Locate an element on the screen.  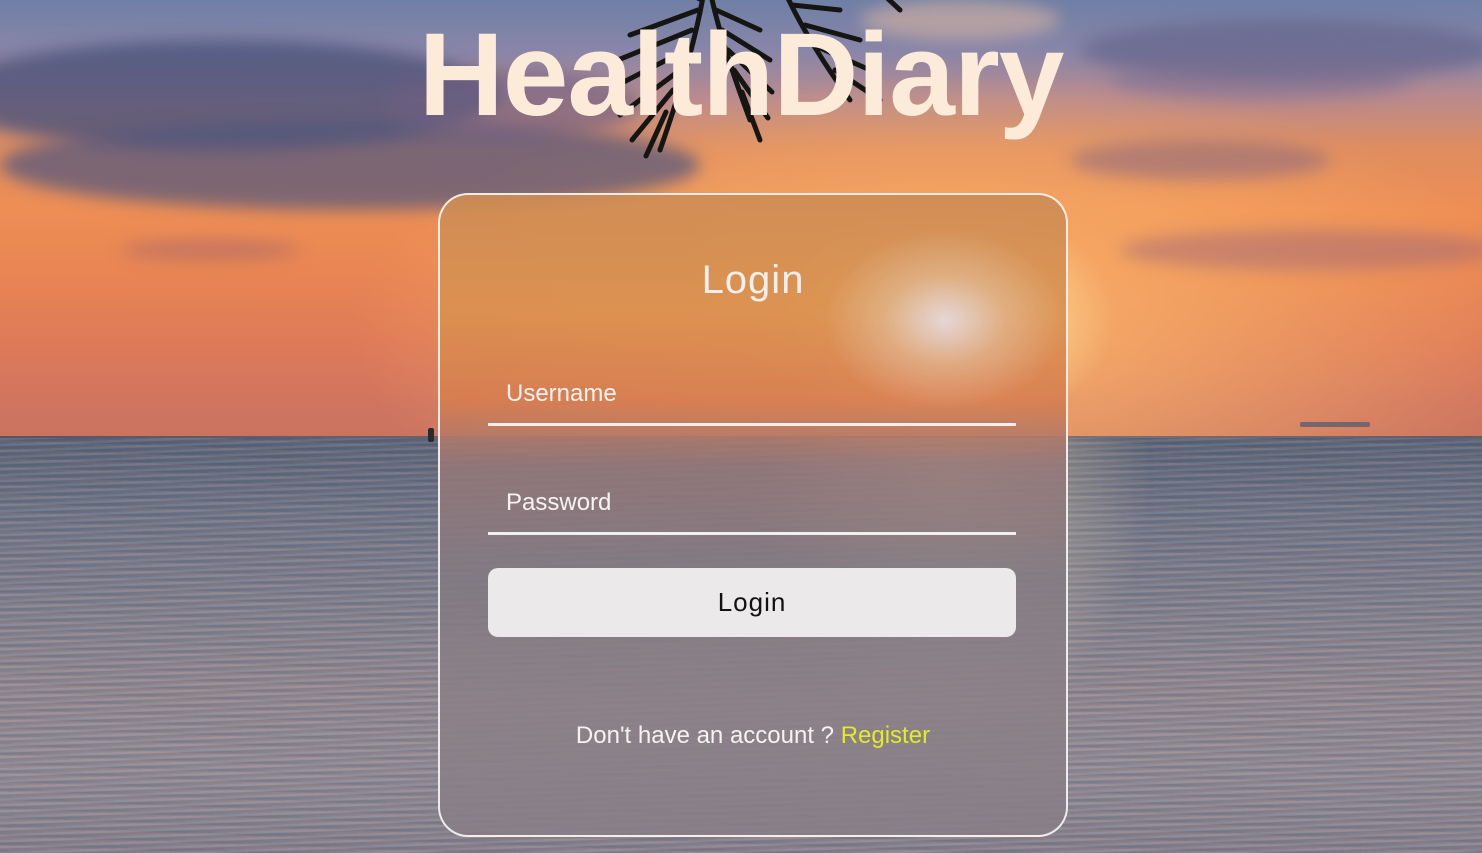
username-field-container is located at coordinates (752, 395).